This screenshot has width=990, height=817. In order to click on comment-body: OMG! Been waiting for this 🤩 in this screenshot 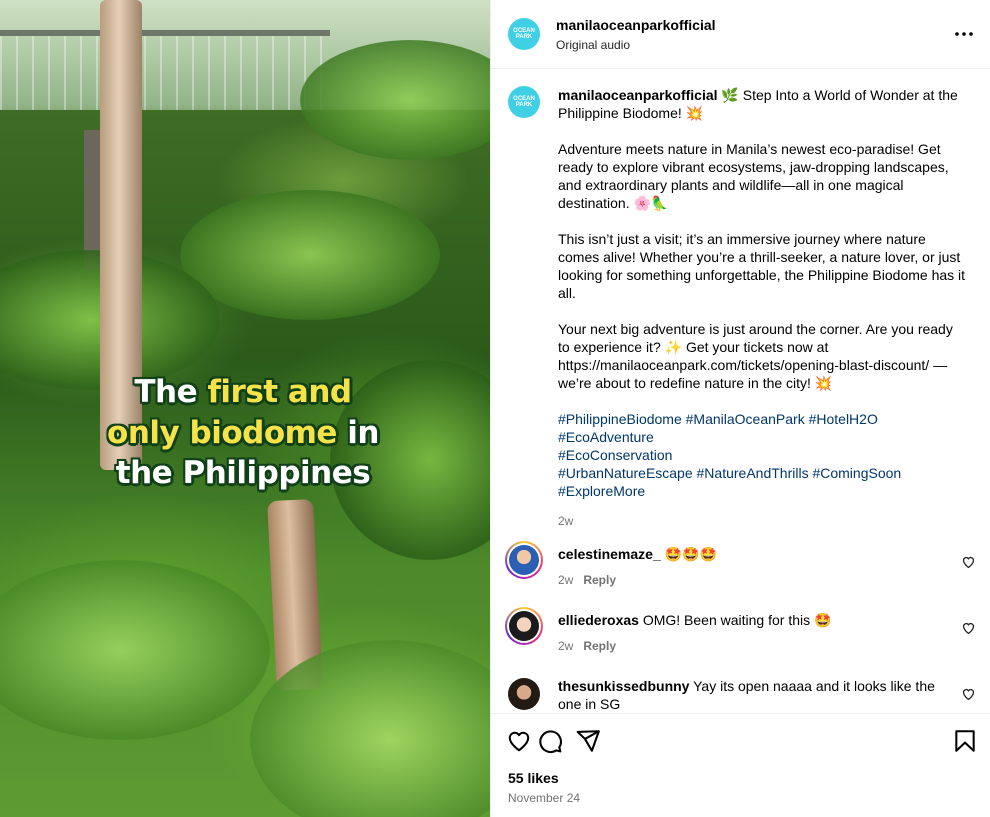, I will do `click(737, 620)`.